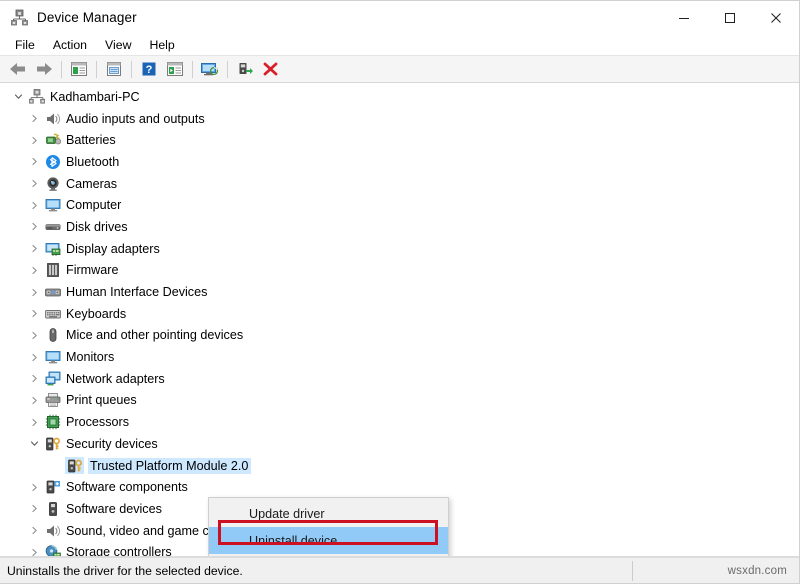 The width and height of the screenshot is (800, 584). Describe the element at coordinates (44, 69) in the screenshot. I see `forward-button` at that location.